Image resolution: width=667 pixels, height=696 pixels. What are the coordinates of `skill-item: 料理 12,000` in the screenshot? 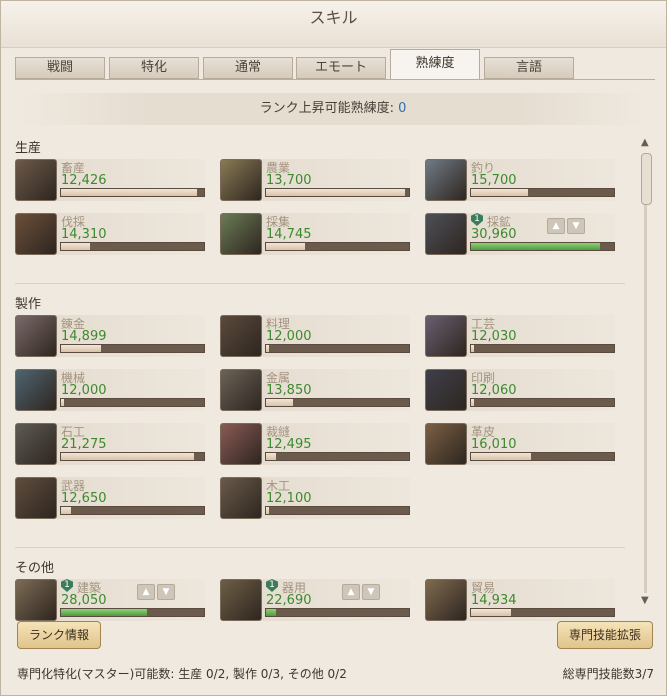 It's located at (315, 336).